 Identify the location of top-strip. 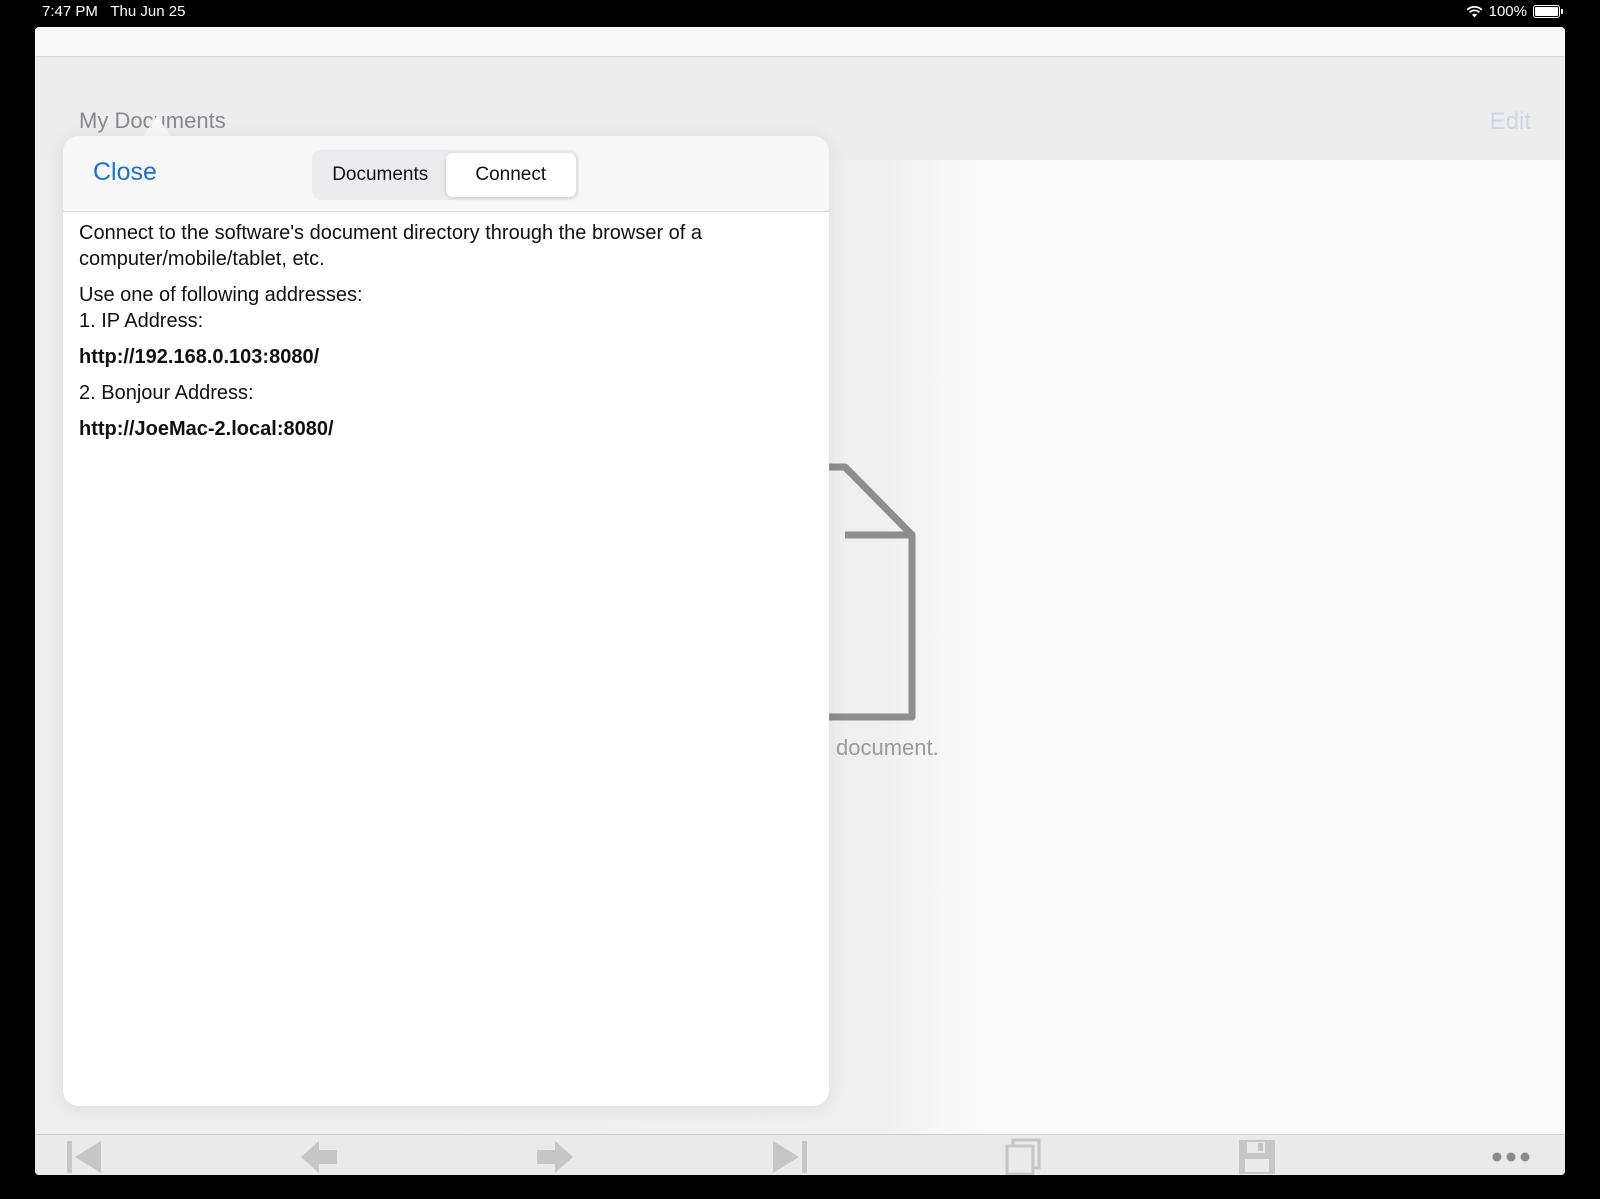
(800, 42).